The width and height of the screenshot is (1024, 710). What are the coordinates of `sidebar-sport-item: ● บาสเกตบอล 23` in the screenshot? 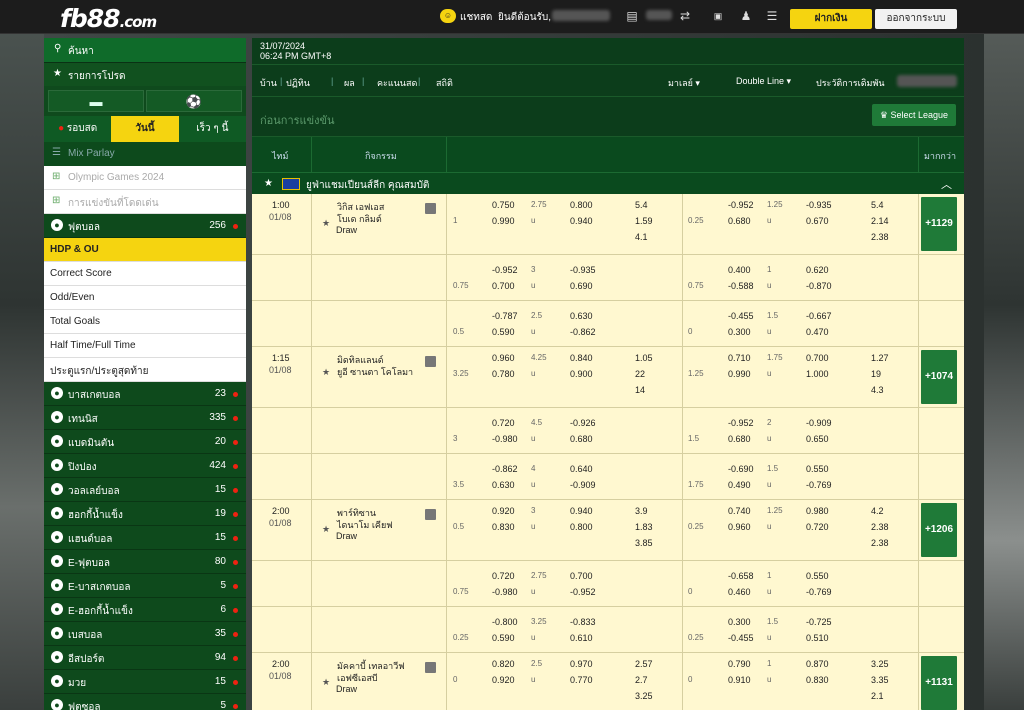 It's located at (145, 394).